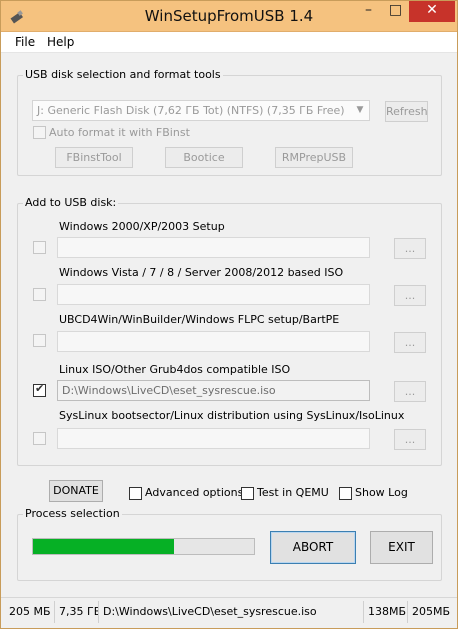 Image resolution: width=458 pixels, height=629 pixels. I want to click on advanced-options-label: Advanced options, so click(194, 492).